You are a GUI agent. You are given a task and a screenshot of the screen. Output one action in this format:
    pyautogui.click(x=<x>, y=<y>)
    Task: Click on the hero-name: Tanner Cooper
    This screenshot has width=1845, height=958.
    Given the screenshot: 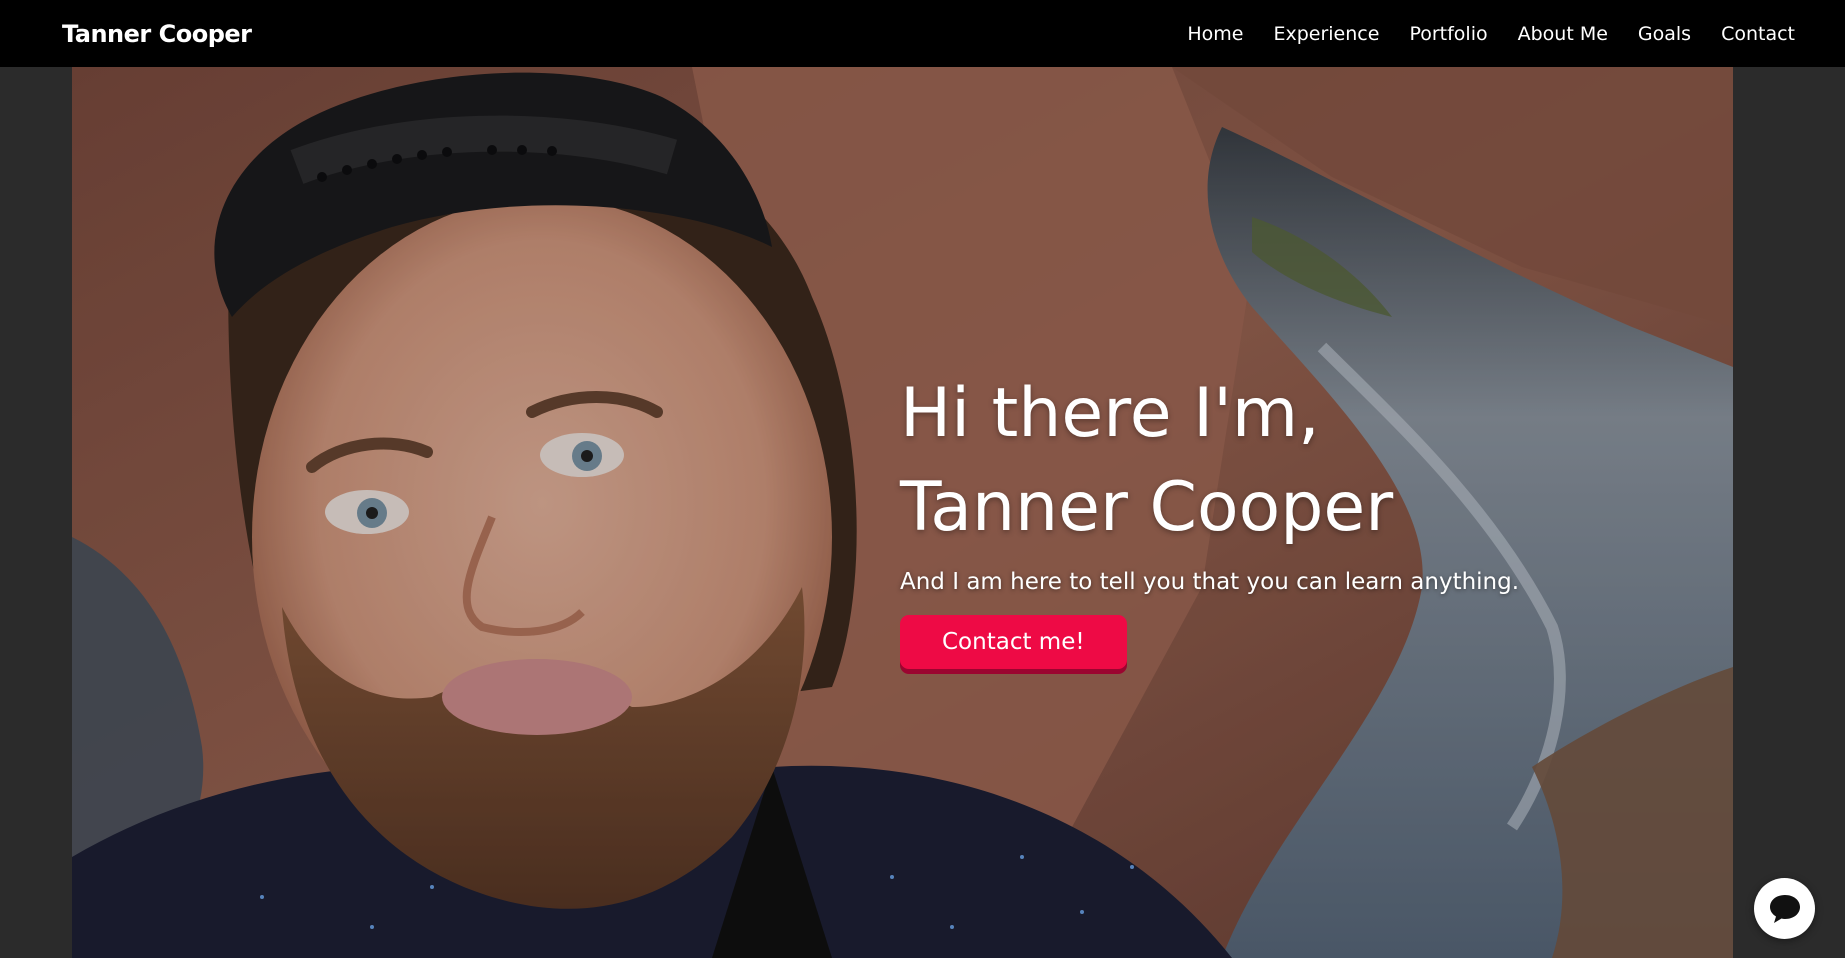 What is the action you would take?
    pyautogui.click(x=1147, y=507)
    